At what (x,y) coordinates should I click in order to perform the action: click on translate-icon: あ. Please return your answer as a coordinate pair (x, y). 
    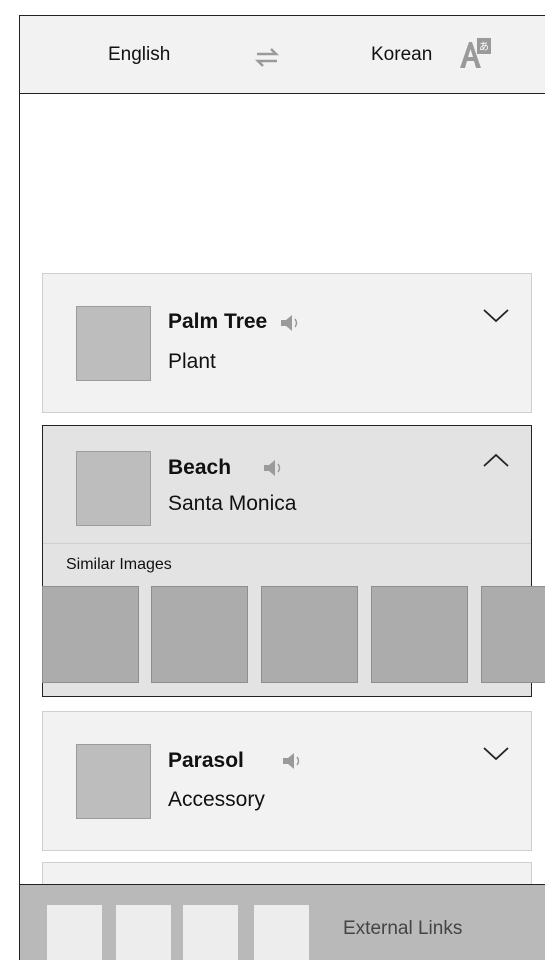
    Looking at the image, I should click on (475, 54).